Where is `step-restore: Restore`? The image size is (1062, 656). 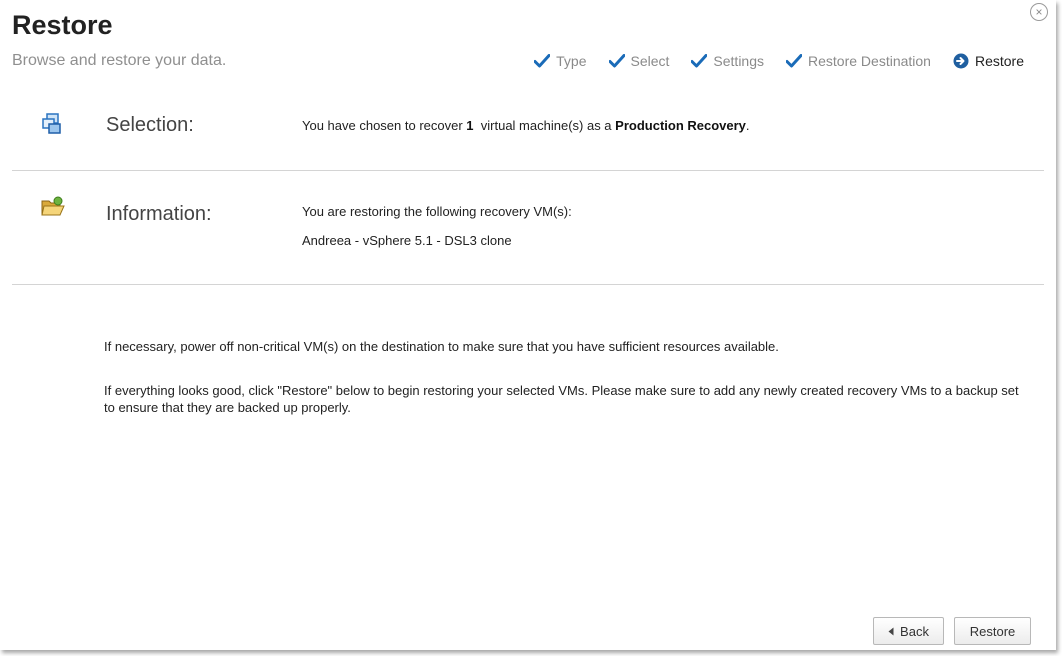
step-restore: Restore is located at coordinates (988, 61).